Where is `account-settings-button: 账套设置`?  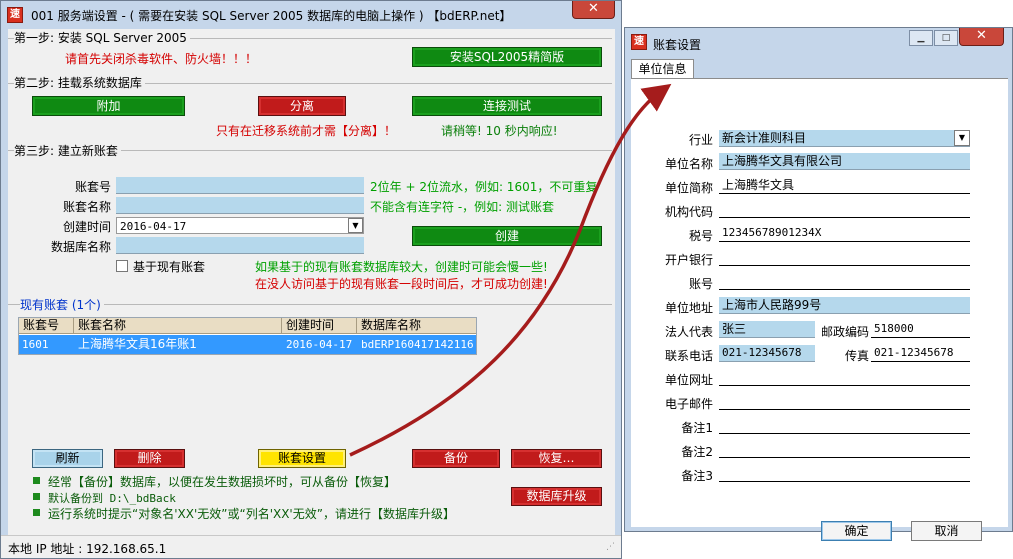 account-settings-button: 账套设置 is located at coordinates (302, 458).